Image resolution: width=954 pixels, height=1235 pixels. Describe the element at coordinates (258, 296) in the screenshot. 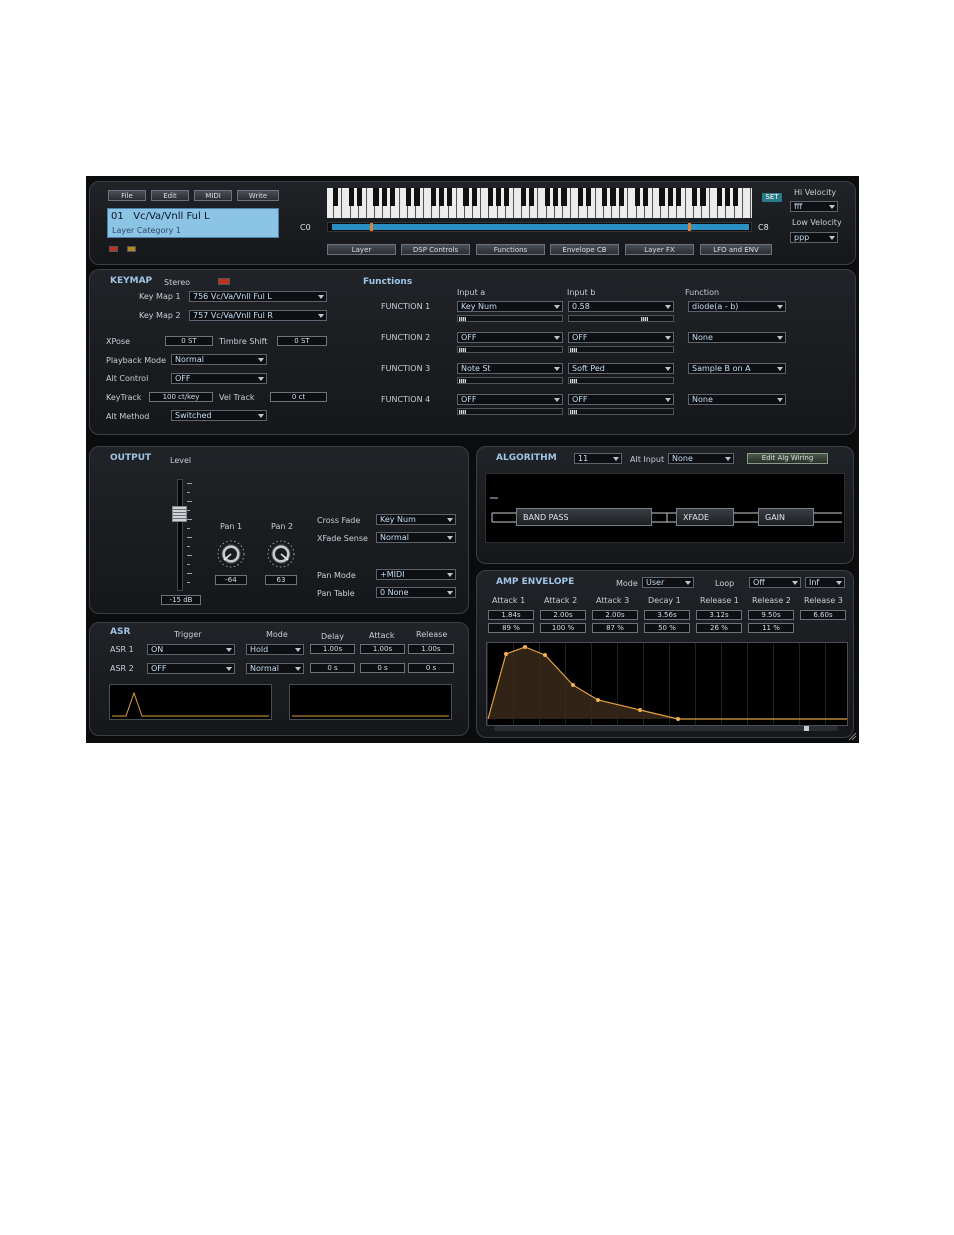

I see `keymap1-select: 756 Vc/Va/Vnll Ful L` at that location.